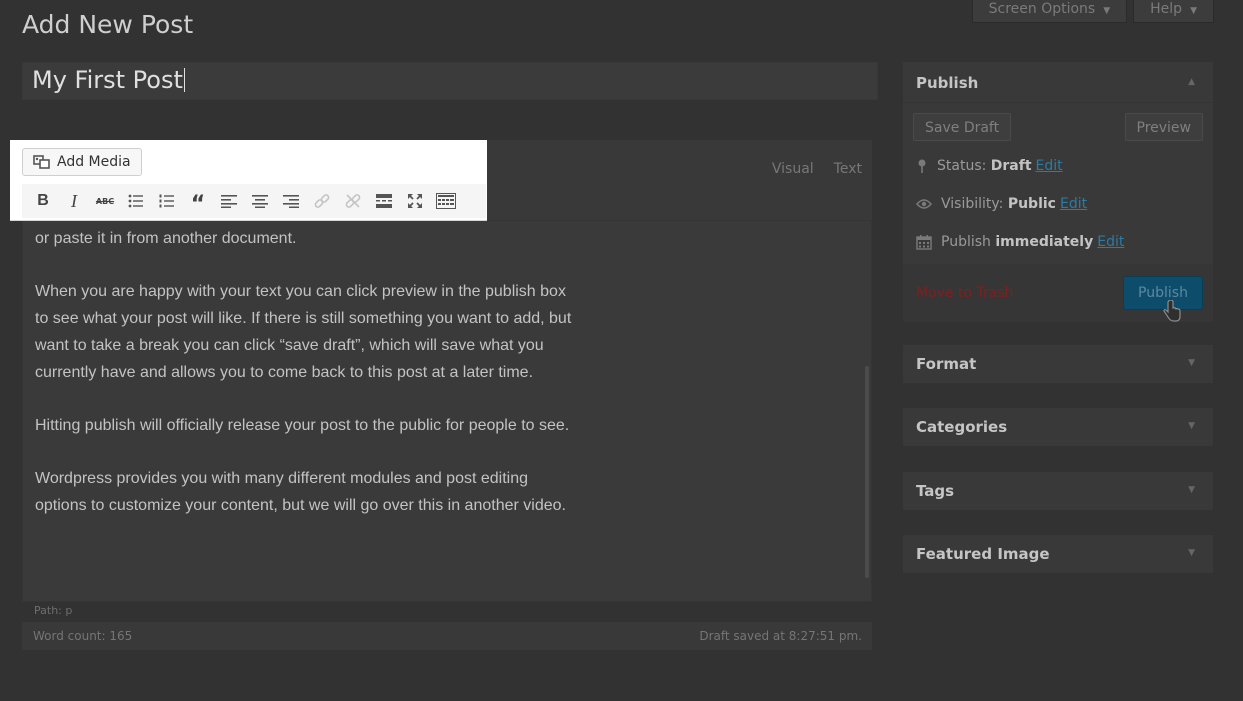  What do you see at coordinates (965, 293) in the screenshot?
I see `move-to-trash-link: Move to Trash` at bounding box center [965, 293].